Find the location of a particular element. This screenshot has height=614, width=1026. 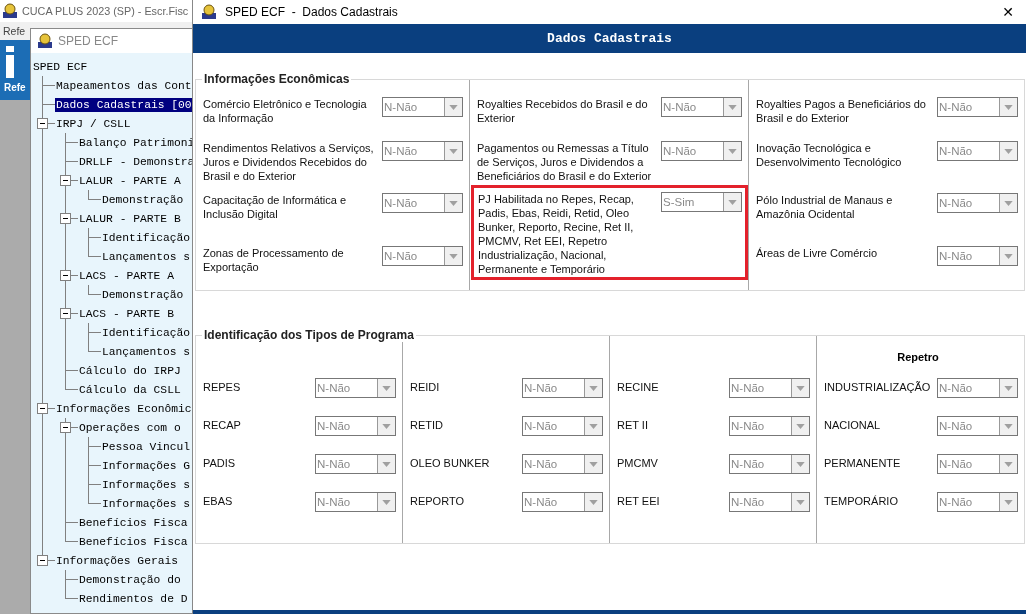

field-label: RECINE is located at coordinates (638, 386).